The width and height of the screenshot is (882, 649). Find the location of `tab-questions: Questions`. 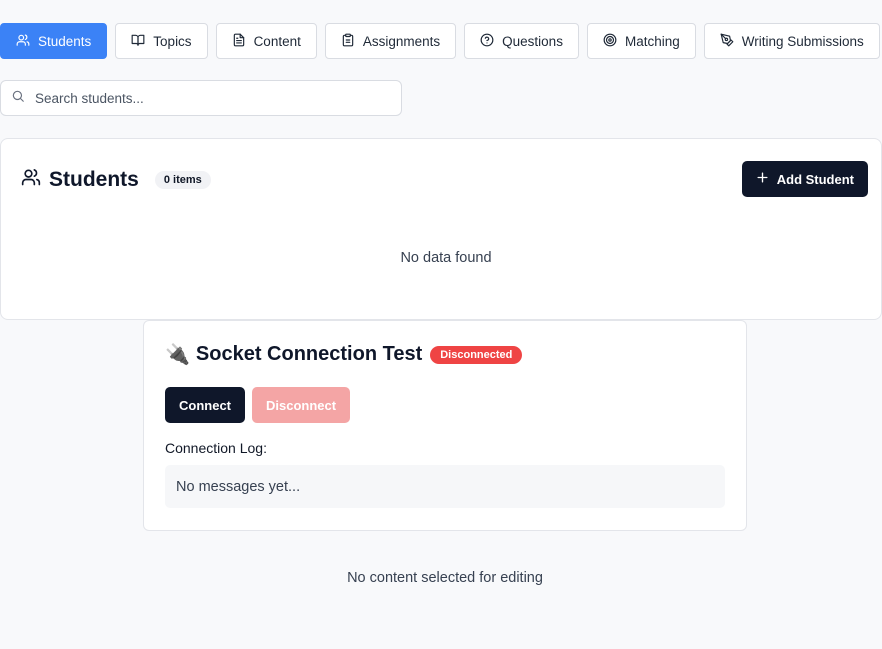

tab-questions: Questions is located at coordinates (521, 41).